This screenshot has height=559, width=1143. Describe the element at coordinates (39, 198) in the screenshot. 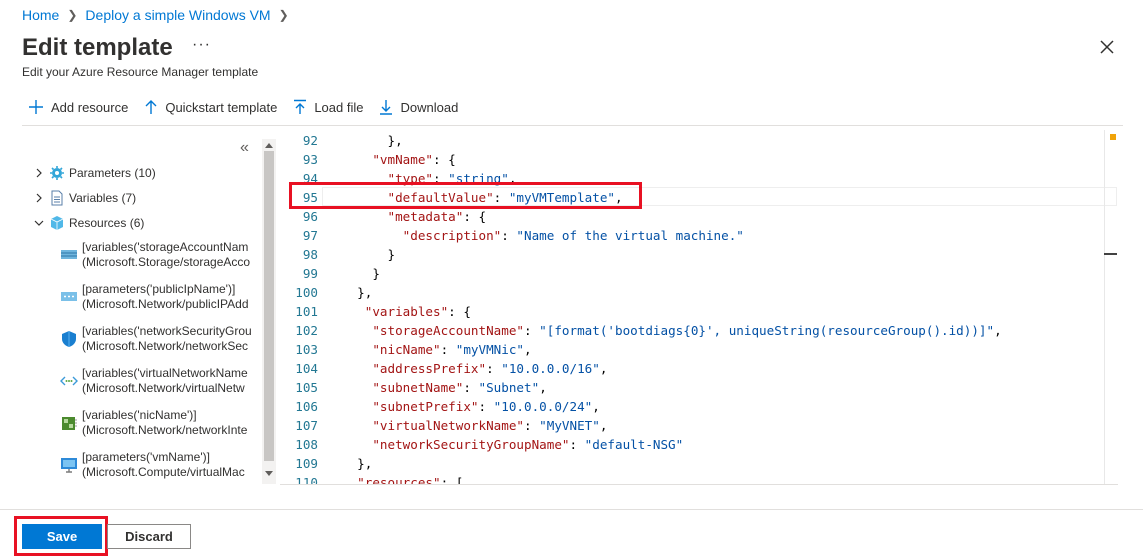

I see `chevron-right-icon` at that location.